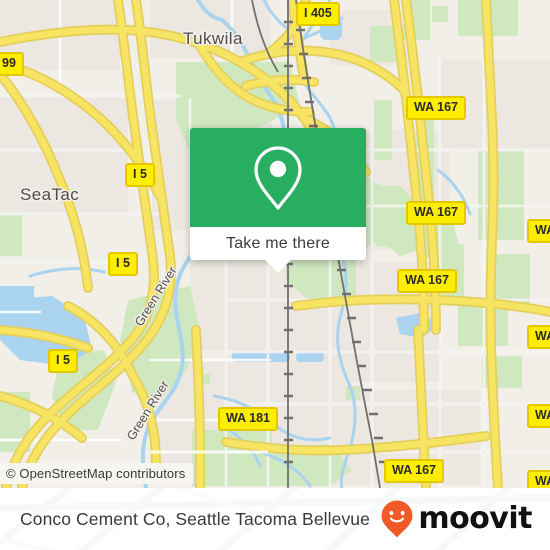 This screenshot has width=550, height=550. I want to click on take-me-there-label: Take me there, so click(278, 243).